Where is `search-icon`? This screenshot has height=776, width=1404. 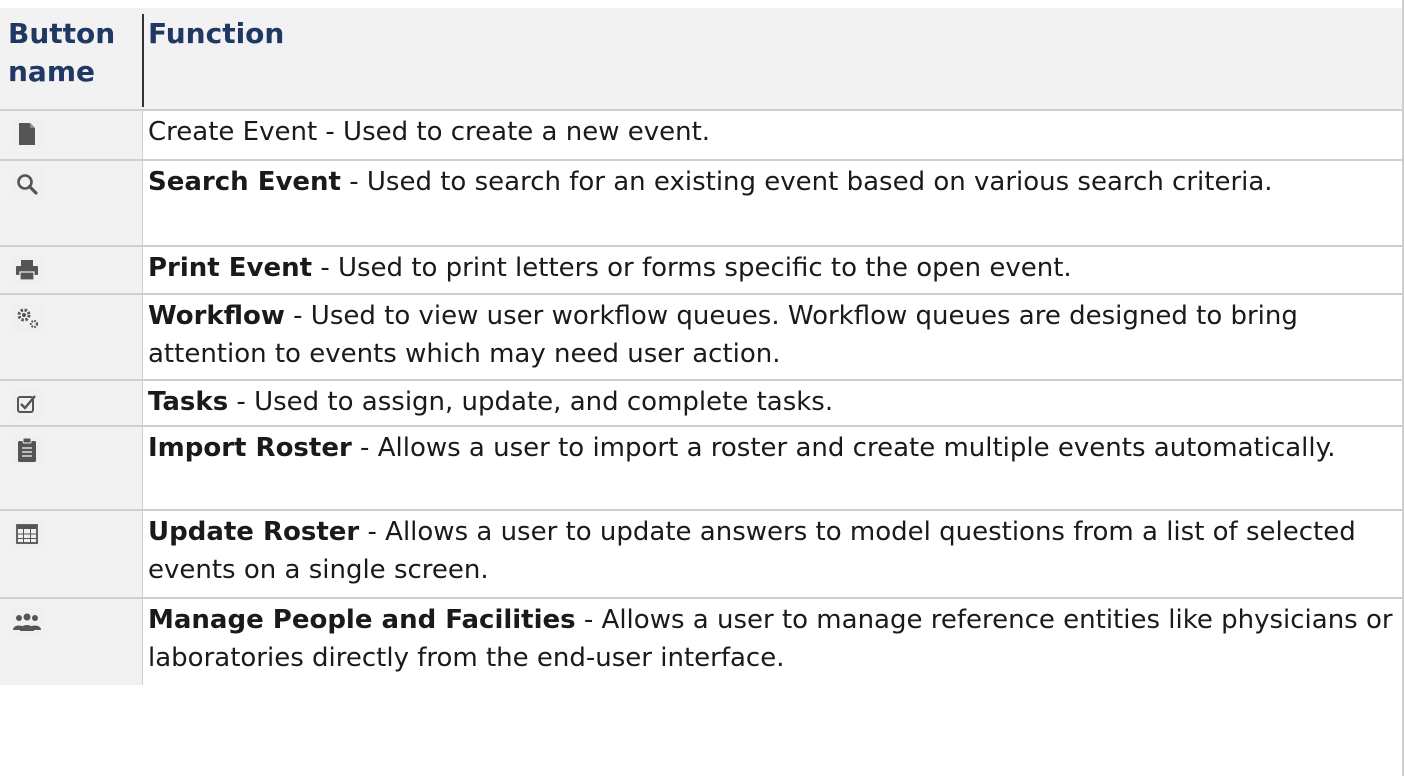
search-icon is located at coordinates (27, 184).